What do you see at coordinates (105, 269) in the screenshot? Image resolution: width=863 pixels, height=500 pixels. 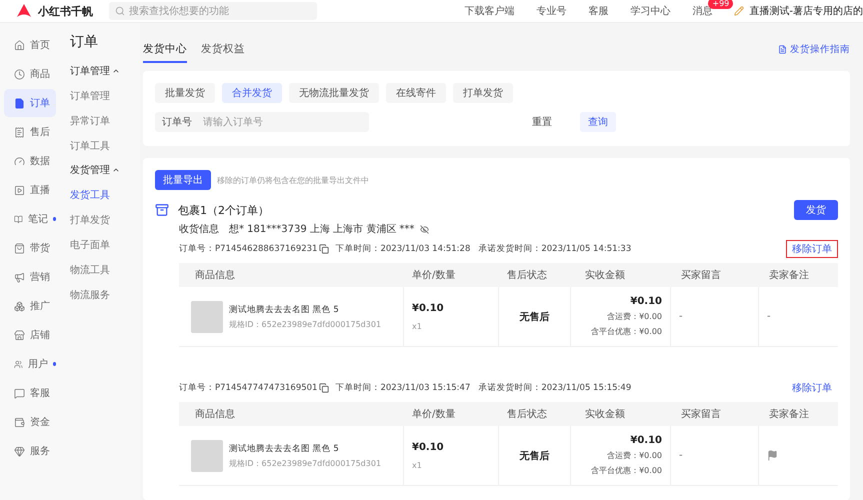 I see `subnav-item: 物流工具` at bounding box center [105, 269].